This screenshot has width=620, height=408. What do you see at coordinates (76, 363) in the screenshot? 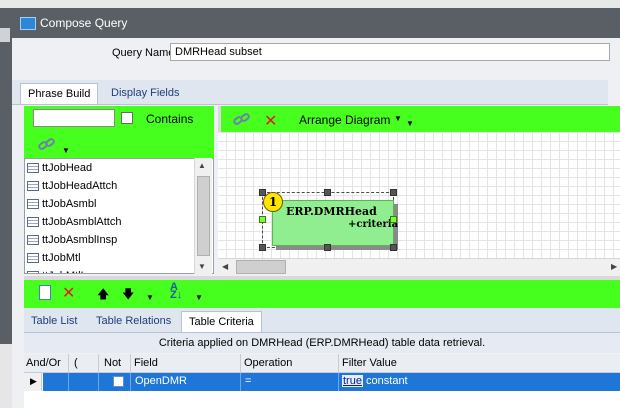
I see `column-header-paren: (` at bounding box center [76, 363].